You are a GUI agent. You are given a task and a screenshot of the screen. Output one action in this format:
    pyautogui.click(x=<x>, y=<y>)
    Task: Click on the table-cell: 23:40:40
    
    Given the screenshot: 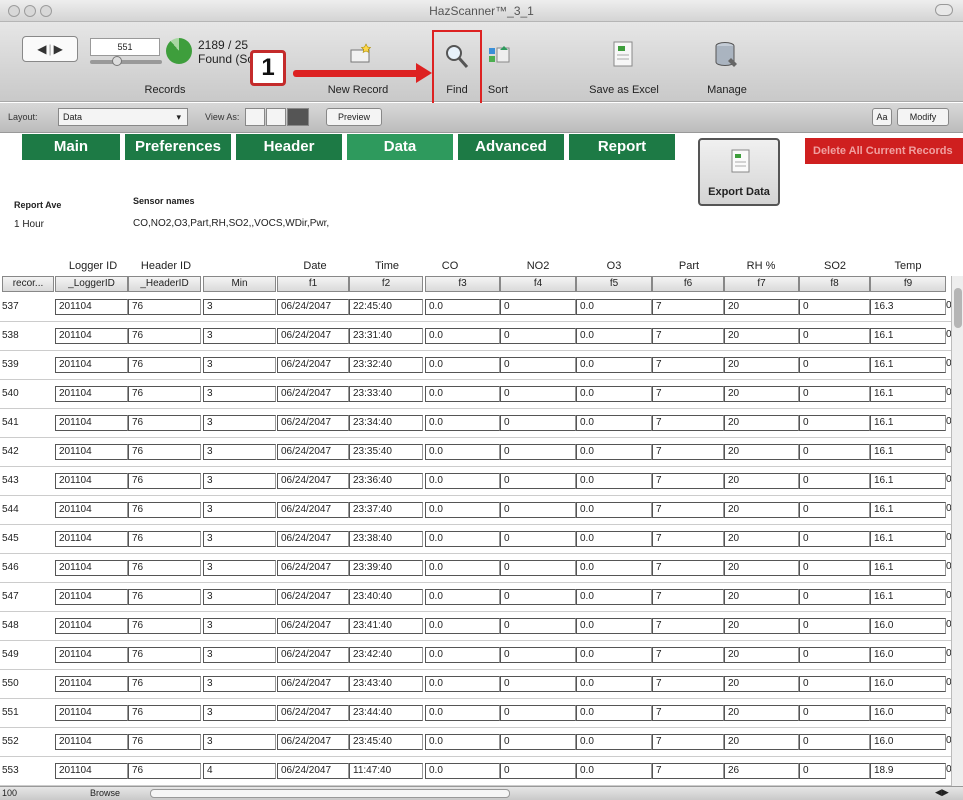 What is the action you would take?
    pyautogui.click(x=386, y=597)
    